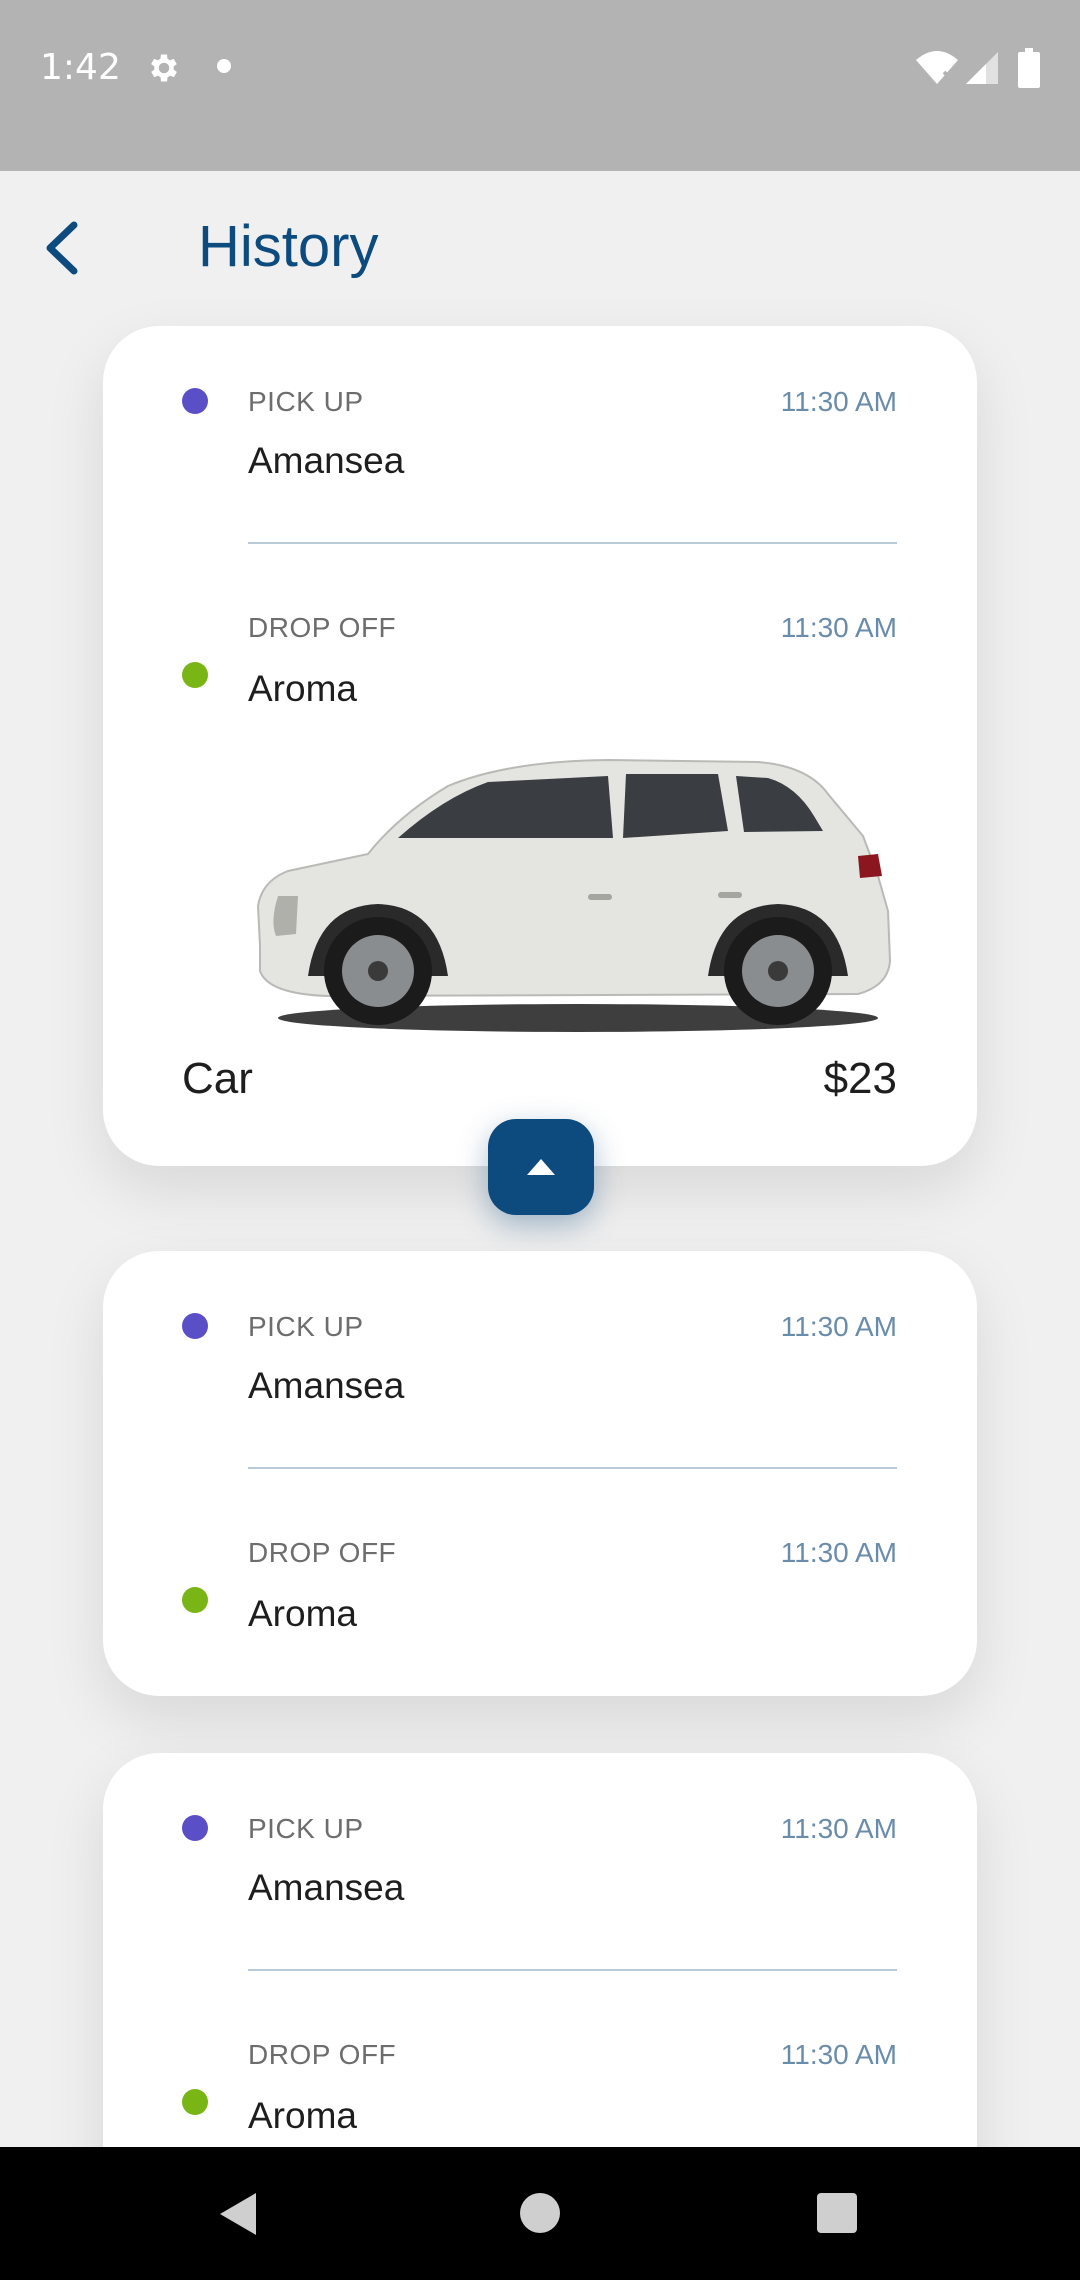  Describe the element at coordinates (238, 2216) in the screenshot. I see `nav-back-icon` at that location.